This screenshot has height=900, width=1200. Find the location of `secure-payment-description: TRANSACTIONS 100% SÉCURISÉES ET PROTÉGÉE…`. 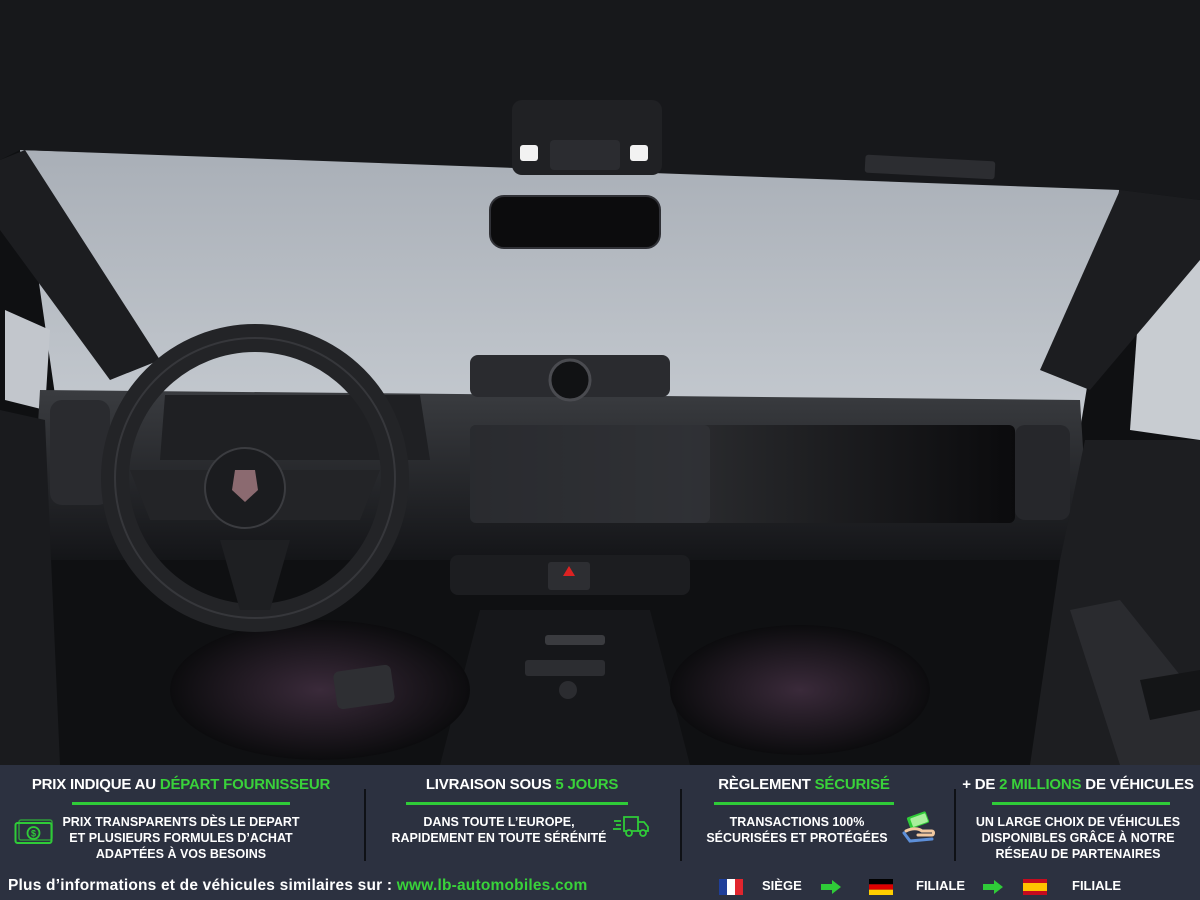

secure-payment-description: TRANSACTIONS 100% SÉCURISÉES ET PROTÉGÉE… is located at coordinates (797, 830).